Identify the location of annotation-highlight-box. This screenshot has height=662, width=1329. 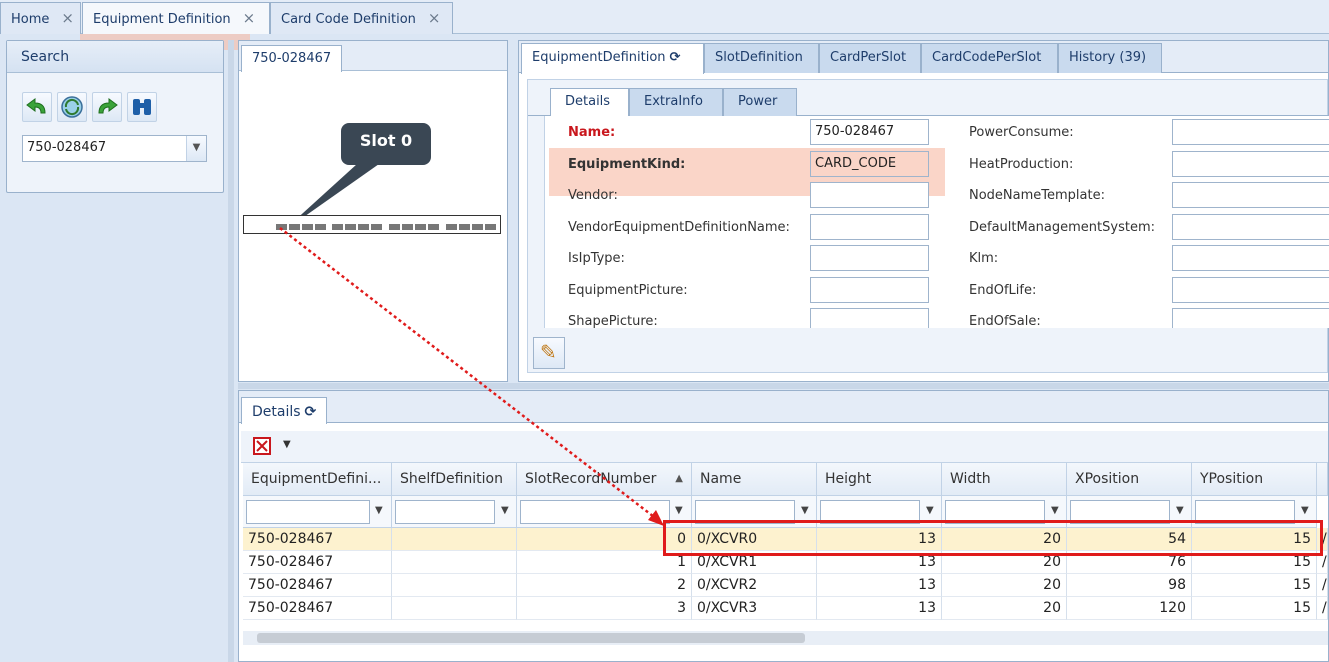
(993, 538).